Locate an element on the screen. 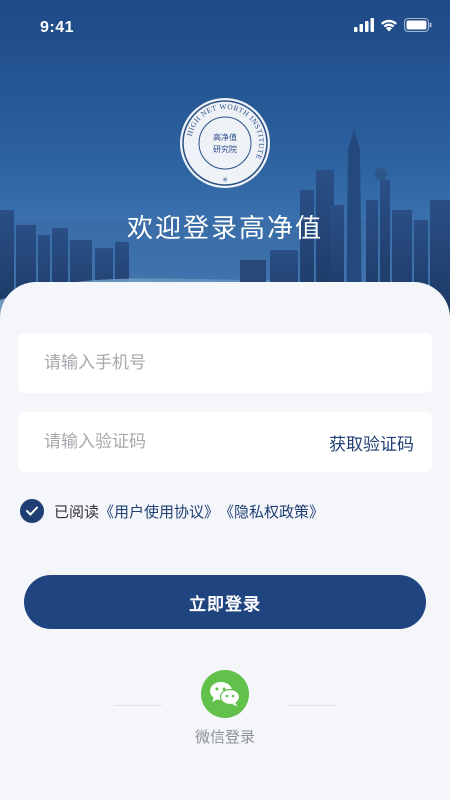  check-icon is located at coordinates (32, 511).